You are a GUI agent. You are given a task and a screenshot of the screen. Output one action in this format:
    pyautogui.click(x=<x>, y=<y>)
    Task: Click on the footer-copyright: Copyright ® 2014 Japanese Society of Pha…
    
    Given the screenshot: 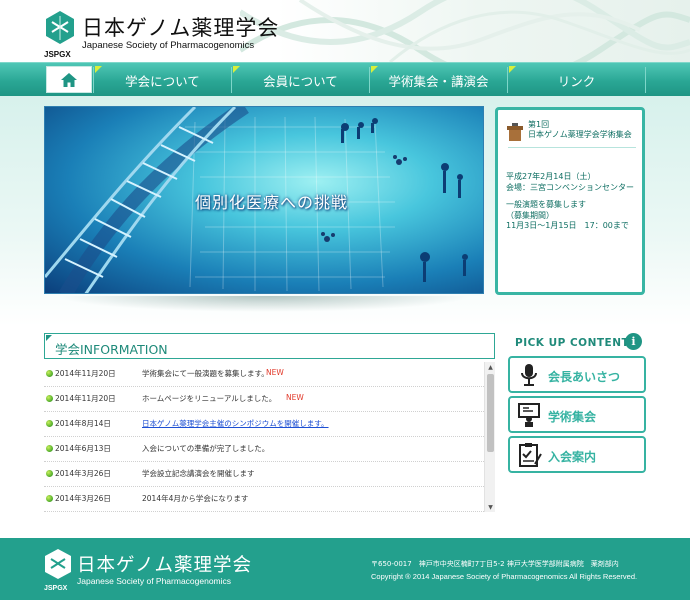 What is the action you would take?
    pyautogui.click(x=504, y=576)
    